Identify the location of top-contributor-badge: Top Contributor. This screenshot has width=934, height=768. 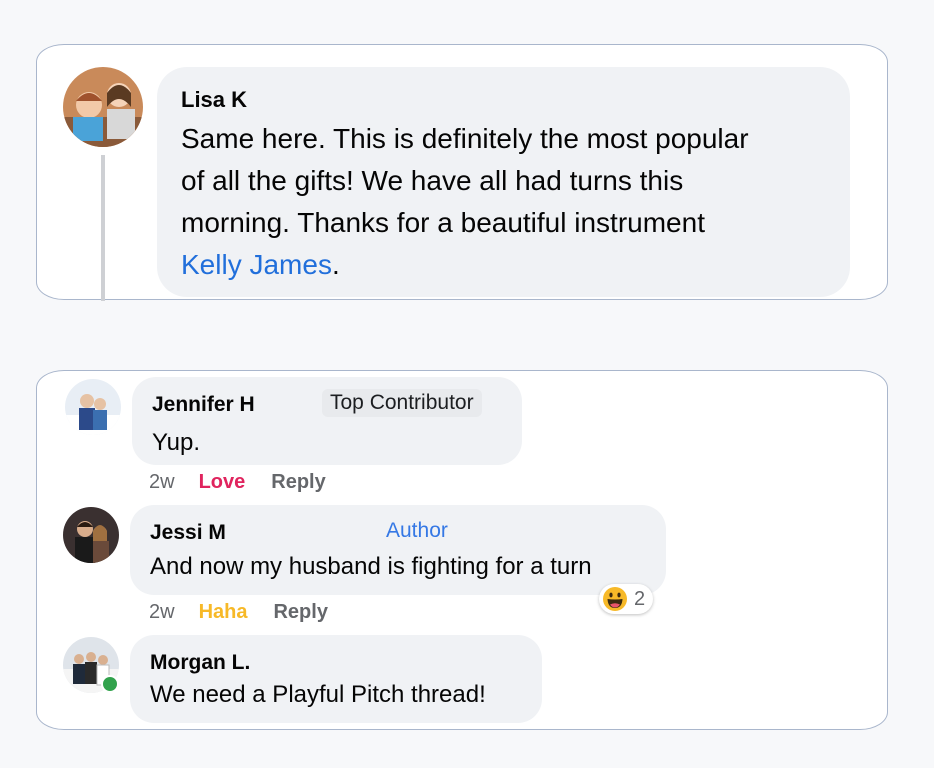
(402, 403).